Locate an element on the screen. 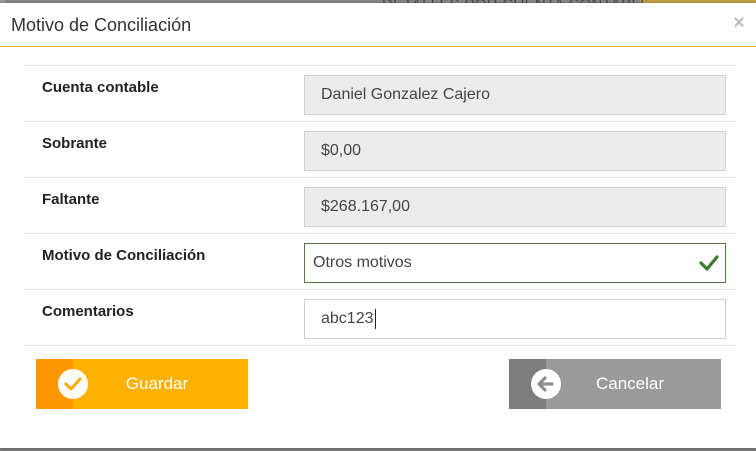 The width and height of the screenshot is (756, 451). cancel-button: Cancelar is located at coordinates (615, 384).